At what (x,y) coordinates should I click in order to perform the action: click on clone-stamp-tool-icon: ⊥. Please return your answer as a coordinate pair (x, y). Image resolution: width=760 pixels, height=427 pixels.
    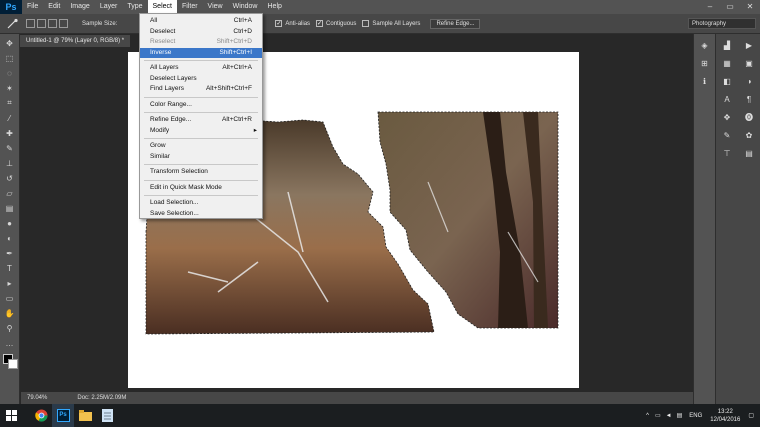
    Looking at the image, I should click on (10, 163).